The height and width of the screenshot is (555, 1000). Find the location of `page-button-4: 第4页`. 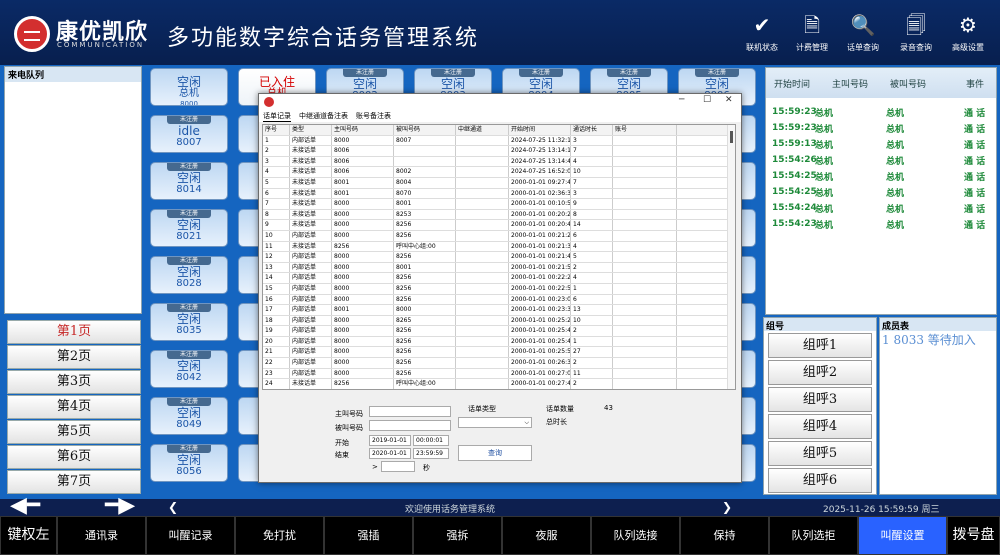

page-button-4: 第4页 is located at coordinates (74, 407).